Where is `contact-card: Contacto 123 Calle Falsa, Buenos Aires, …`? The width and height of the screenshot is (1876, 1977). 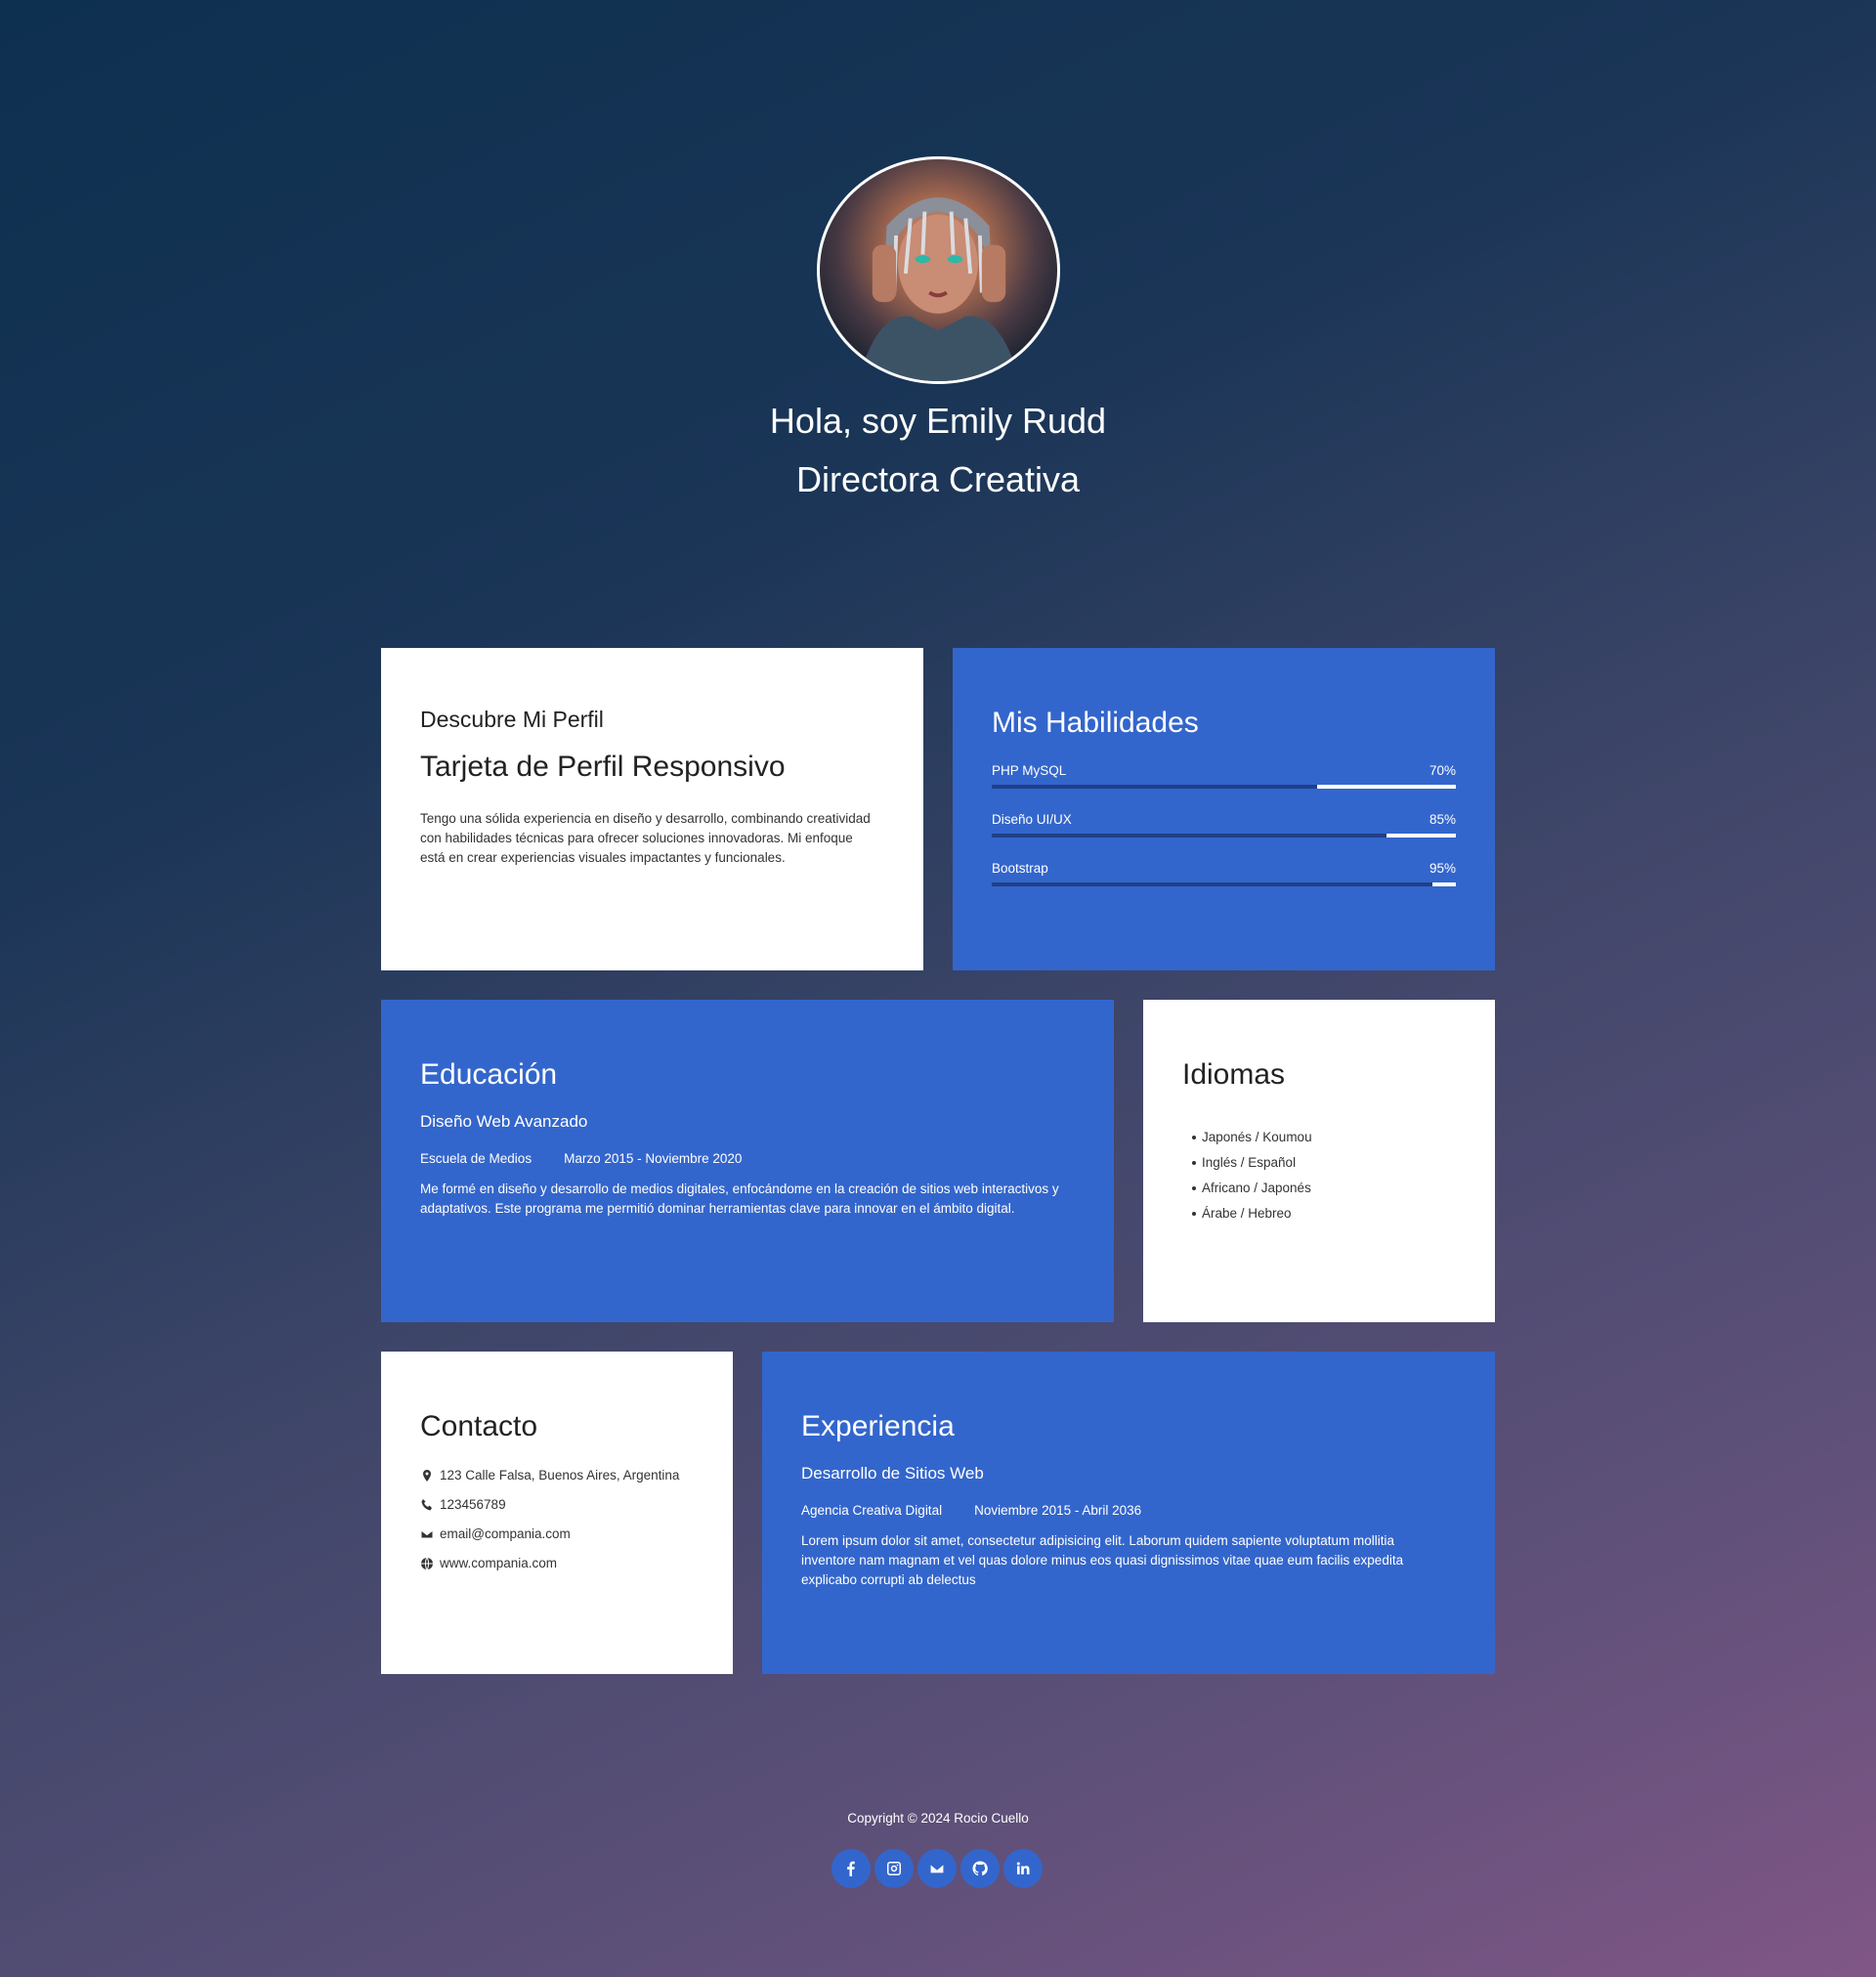 contact-card: Contacto 123 Calle Falsa, Buenos Aires, … is located at coordinates (557, 1513).